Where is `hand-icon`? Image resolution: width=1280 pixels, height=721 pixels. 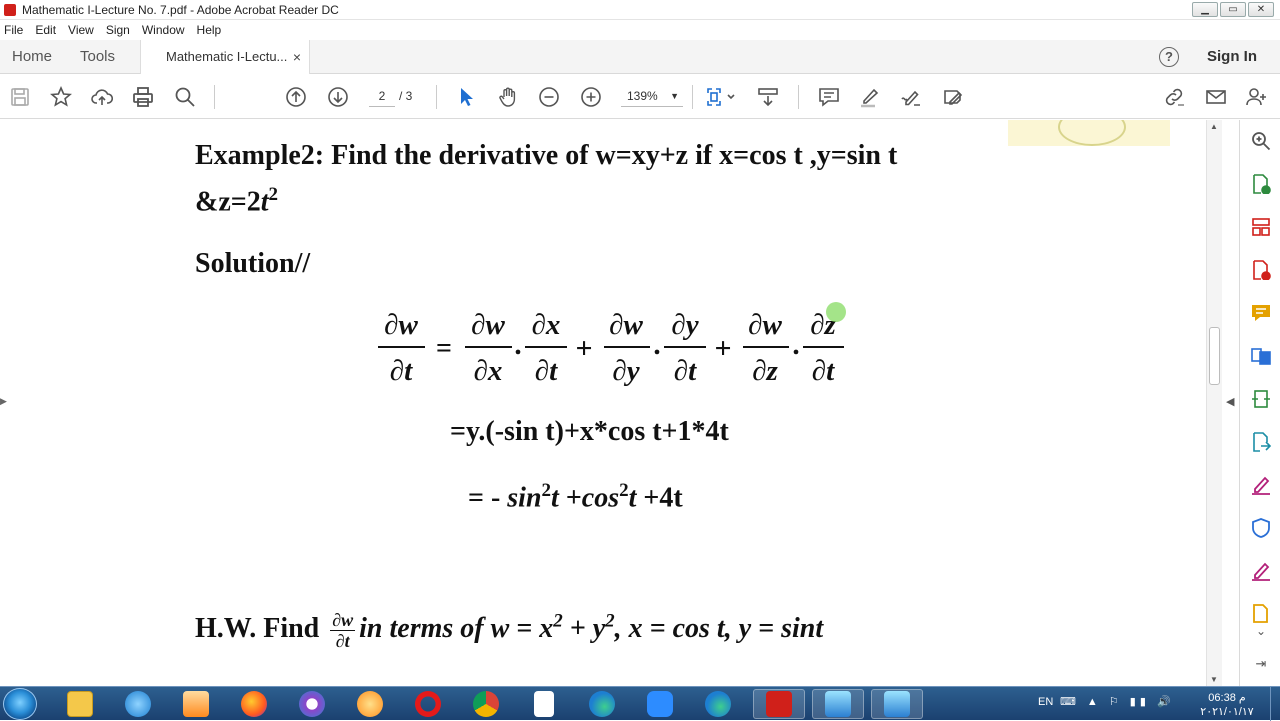
hand-icon is located at coordinates (508, 97).